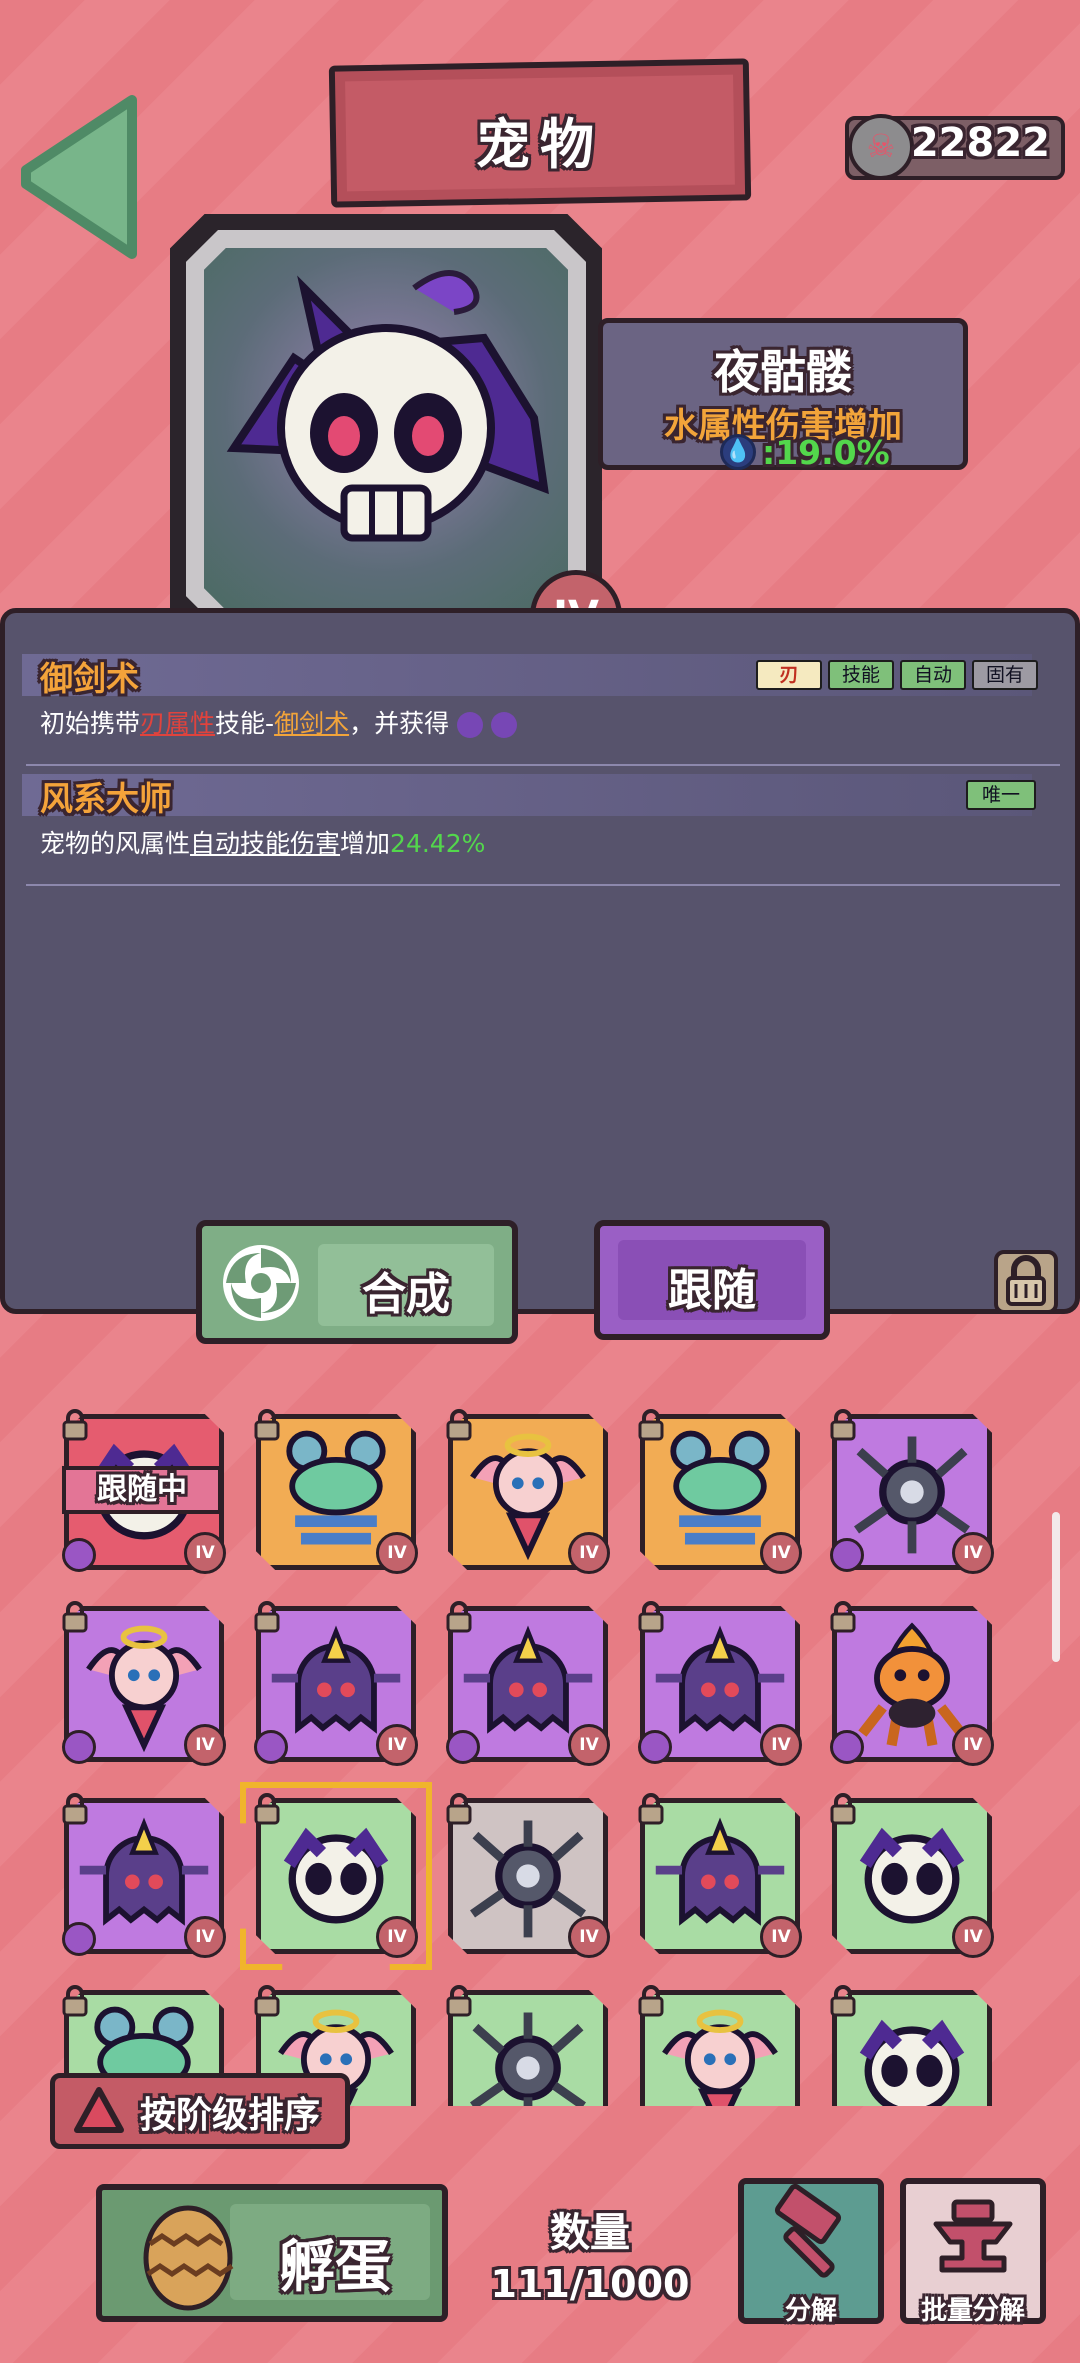 This screenshot has width=1080, height=2363. Describe the element at coordinates (528, 2059) in the screenshot. I see `pet-spider-image` at that location.